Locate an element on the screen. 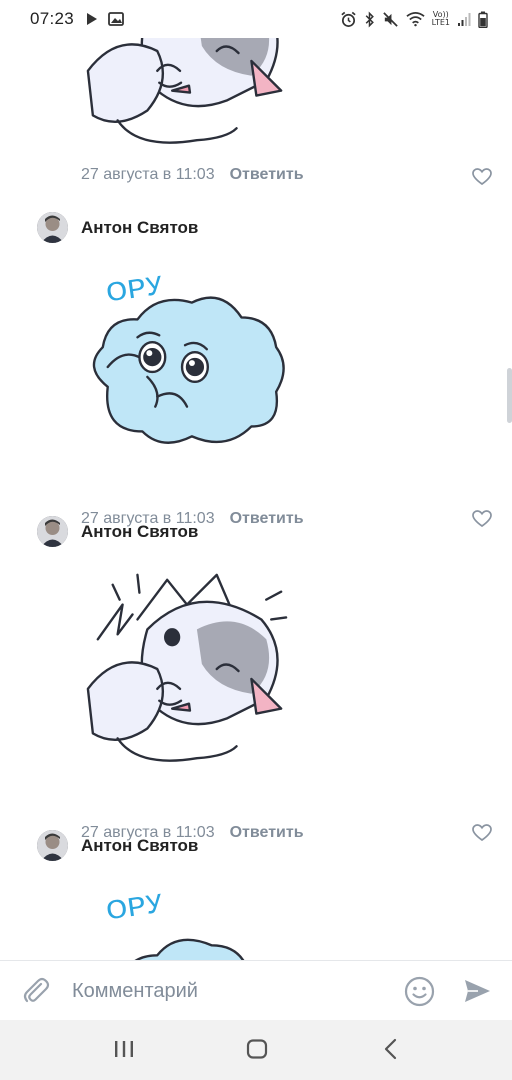 The height and width of the screenshot is (1080, 512). comment-composer is located at coordinates (256, 990).